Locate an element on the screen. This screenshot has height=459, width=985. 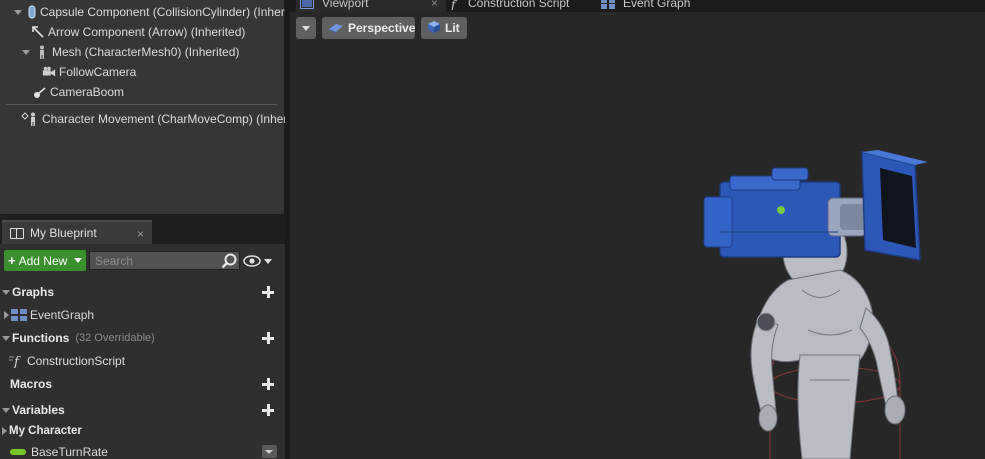
plus-icon: + is located at coordinates (12, 260).